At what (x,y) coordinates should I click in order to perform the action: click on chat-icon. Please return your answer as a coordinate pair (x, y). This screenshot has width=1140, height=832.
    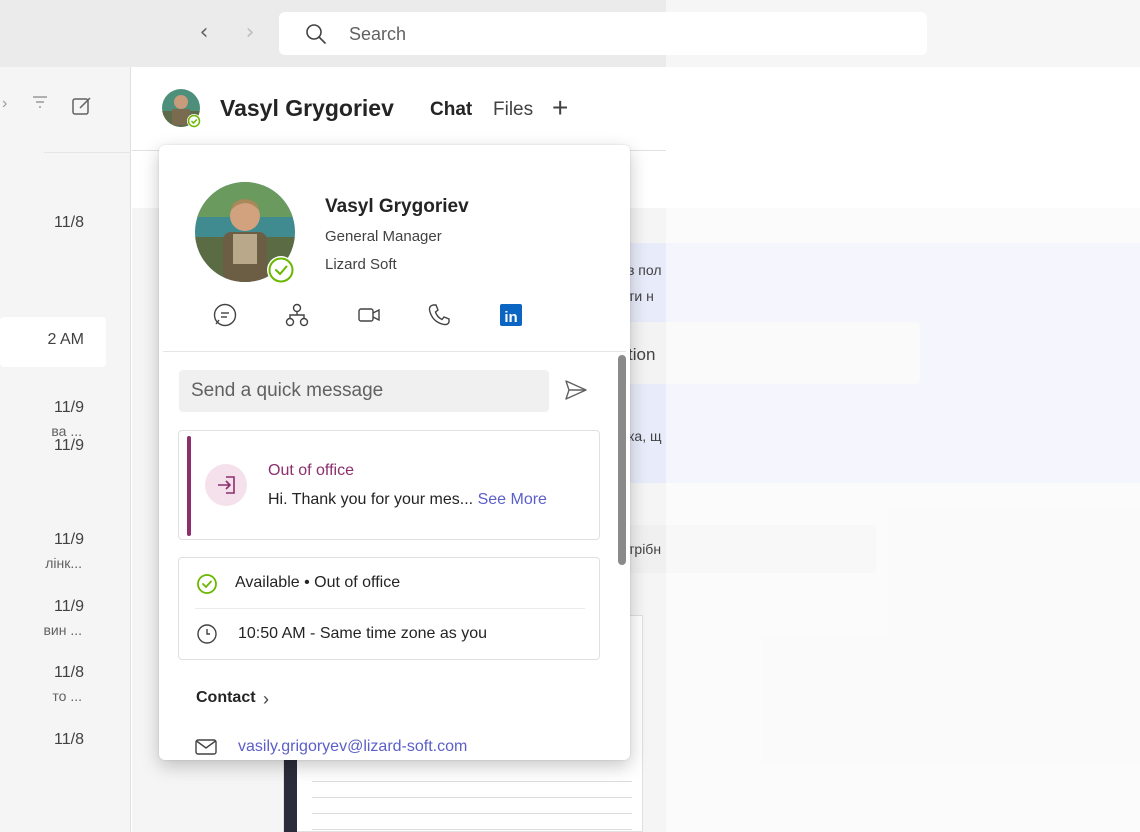
    Looking at the image, I should click on (225, 315).